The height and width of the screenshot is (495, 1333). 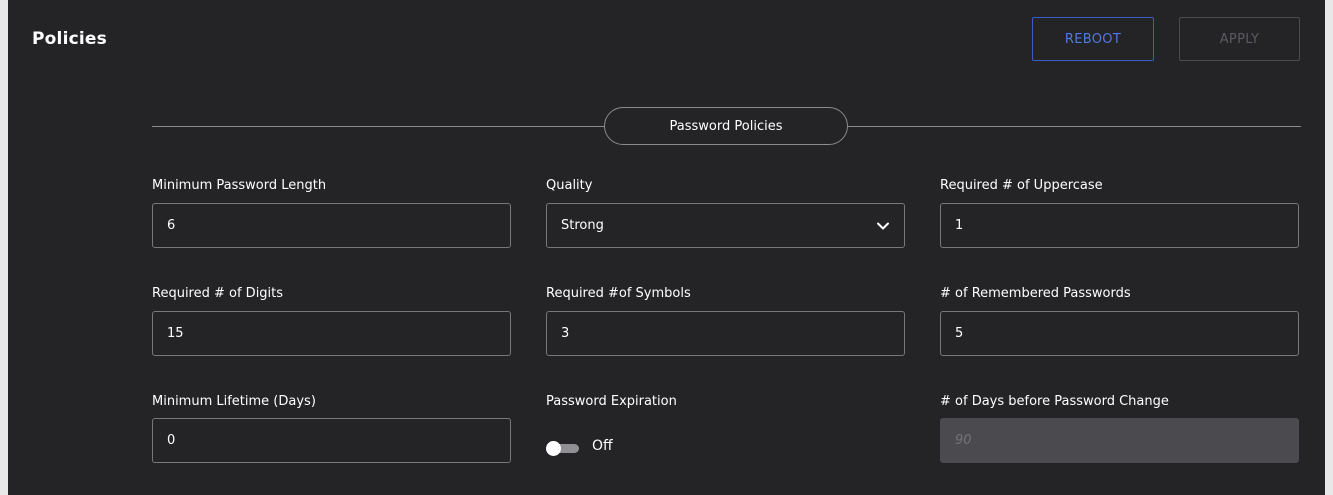 What do you see at coordinates (218, 293) in the screenshot?
I see `digits-label: Required # of Digits` at bounding box center [218, 293].